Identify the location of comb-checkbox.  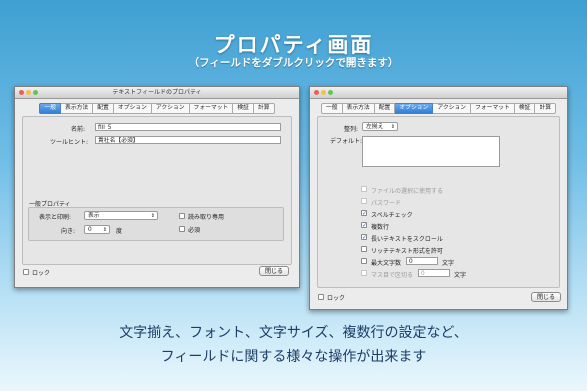
(364, 273).